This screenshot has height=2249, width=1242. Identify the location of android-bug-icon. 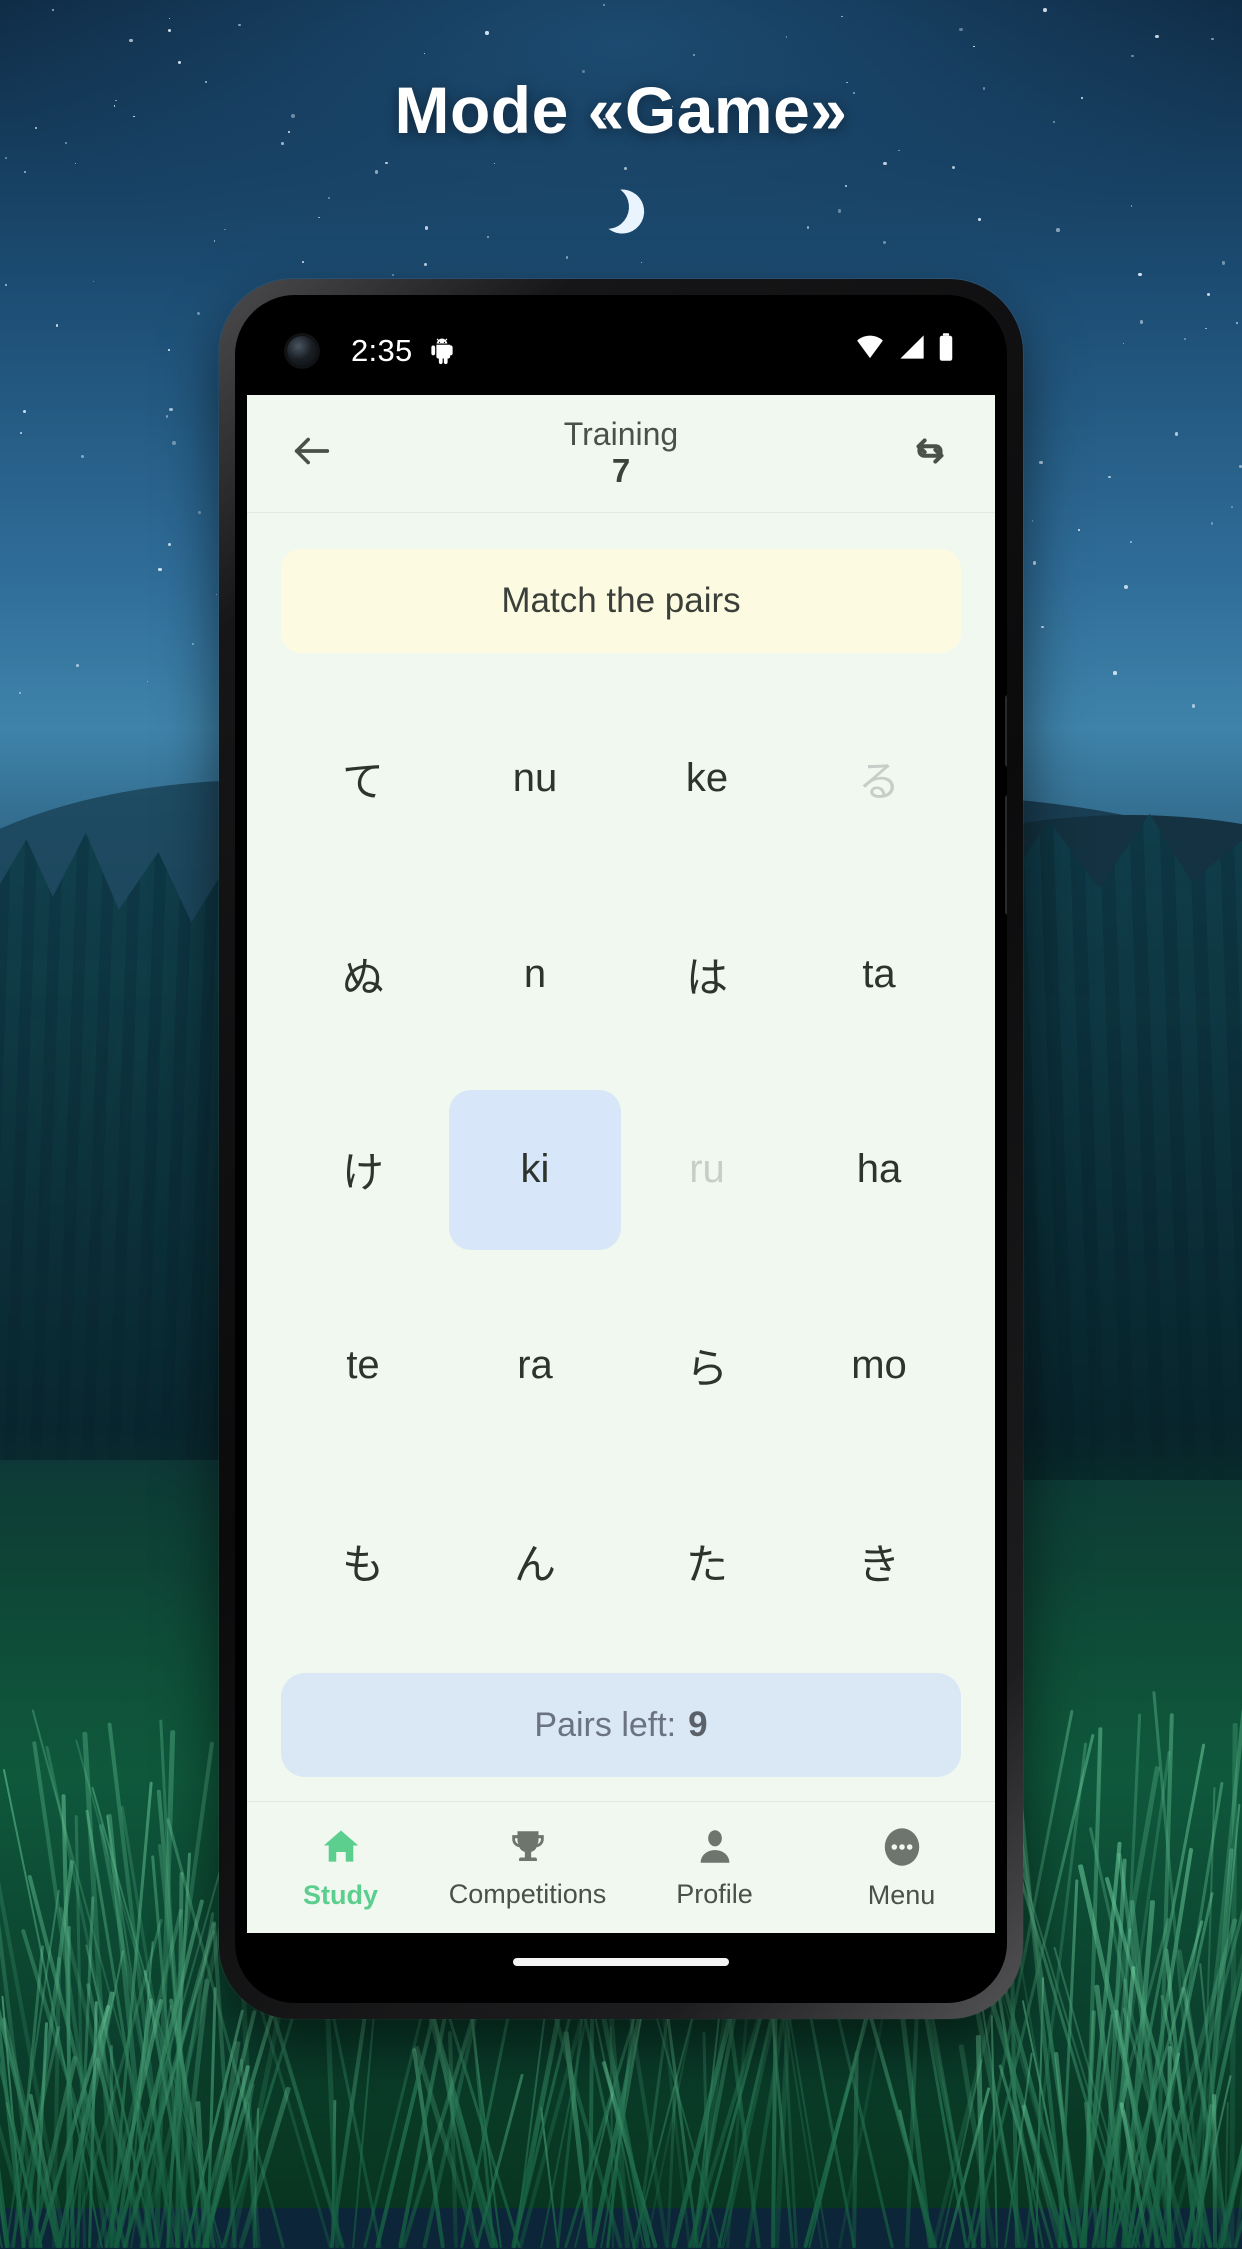
(442, 351).